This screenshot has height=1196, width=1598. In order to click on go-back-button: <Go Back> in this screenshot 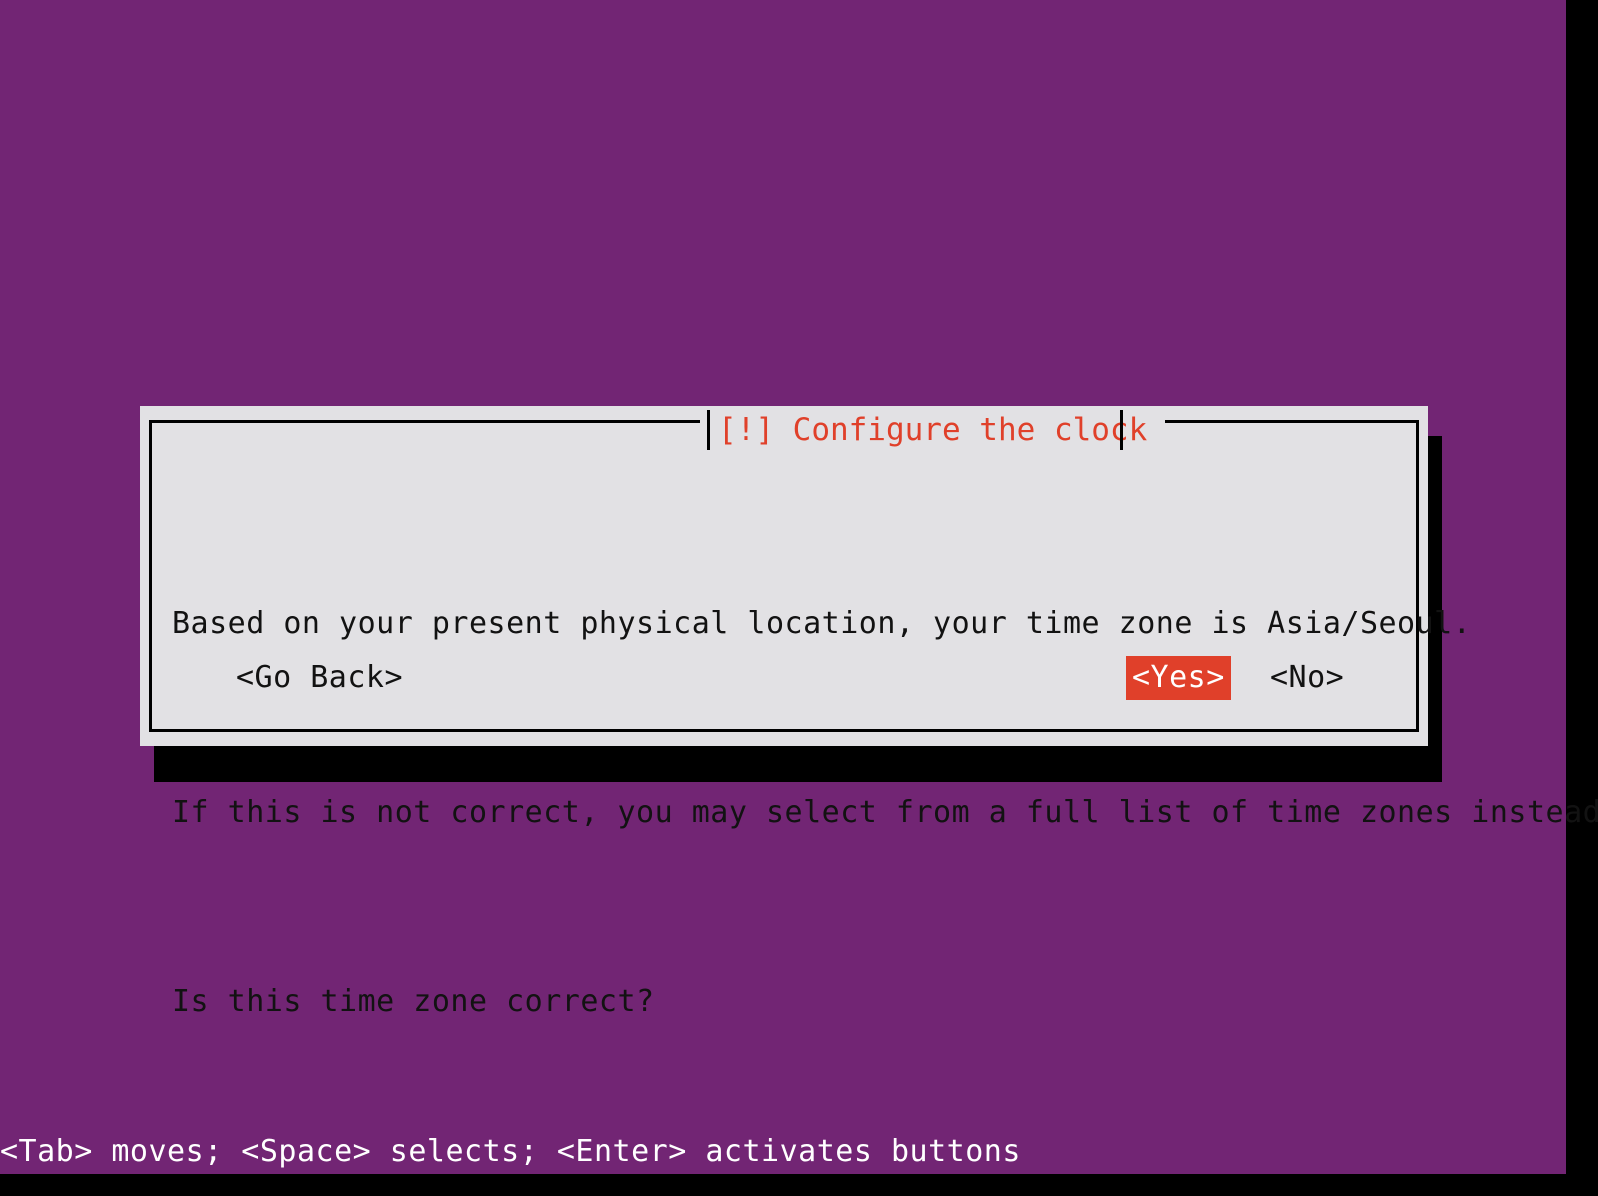, I will do `click(319, 678)`.